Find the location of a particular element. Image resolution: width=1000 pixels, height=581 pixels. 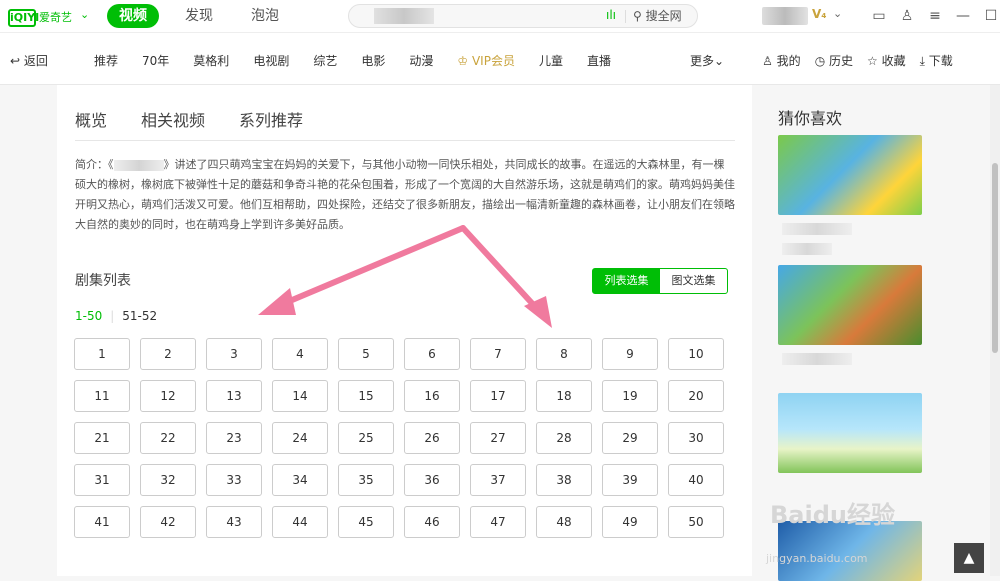

episode-button: 36 is located at coordinates (432, 480).